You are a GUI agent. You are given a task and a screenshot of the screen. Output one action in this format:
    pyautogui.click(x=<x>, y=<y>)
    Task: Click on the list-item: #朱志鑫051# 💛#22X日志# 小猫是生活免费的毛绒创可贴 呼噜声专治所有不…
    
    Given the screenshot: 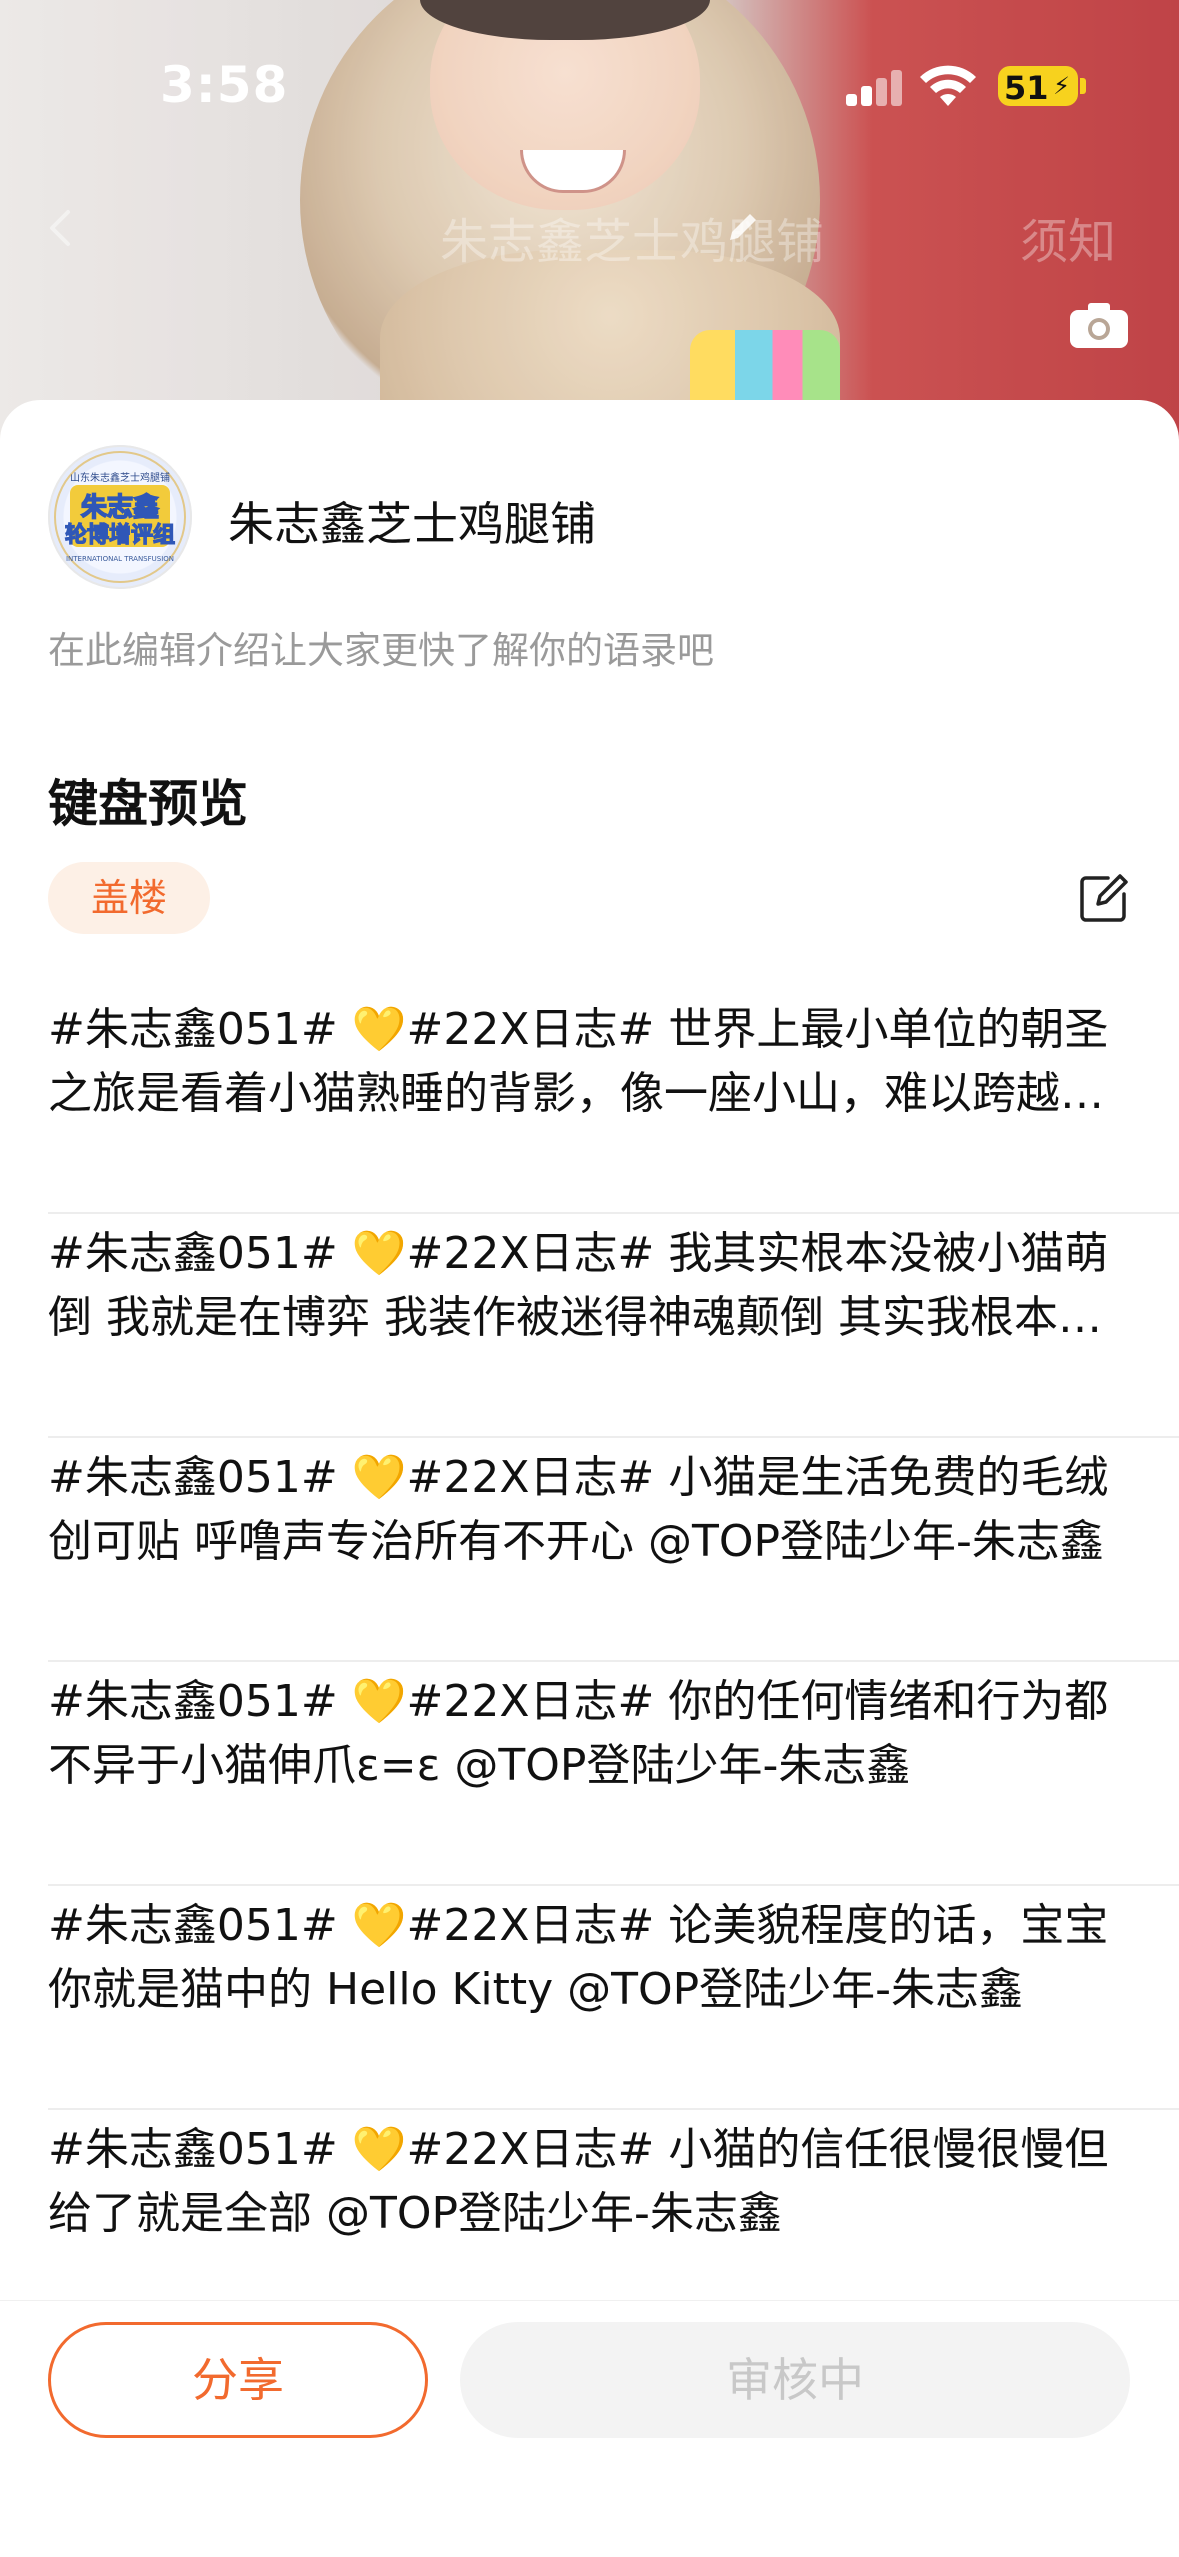 What is the action you would take?
    pyautogui.click(x=613, y=1550)
    